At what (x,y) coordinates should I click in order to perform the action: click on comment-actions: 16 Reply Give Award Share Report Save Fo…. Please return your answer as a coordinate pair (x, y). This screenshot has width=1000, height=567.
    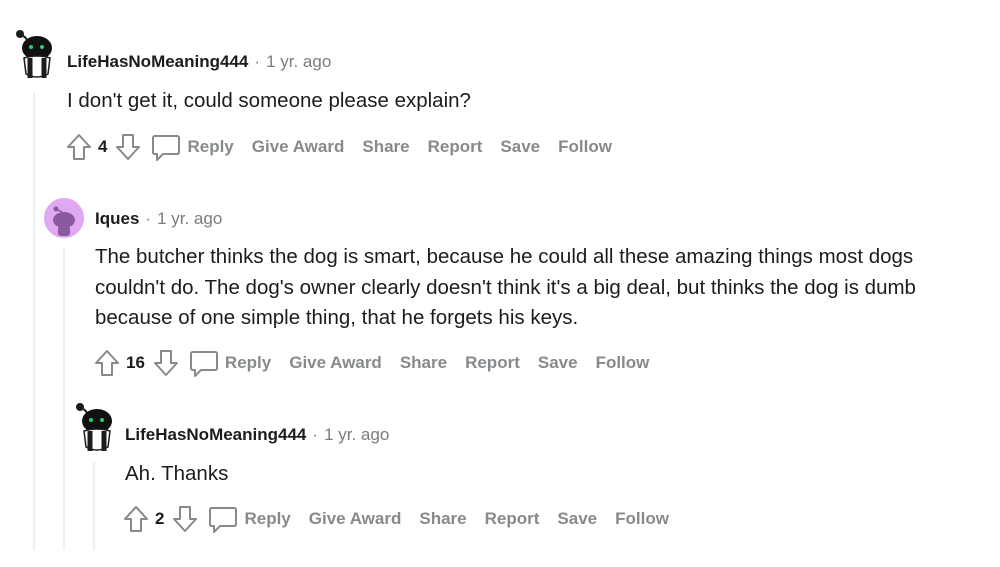
    Looking at the image, I should click on (379, 363).